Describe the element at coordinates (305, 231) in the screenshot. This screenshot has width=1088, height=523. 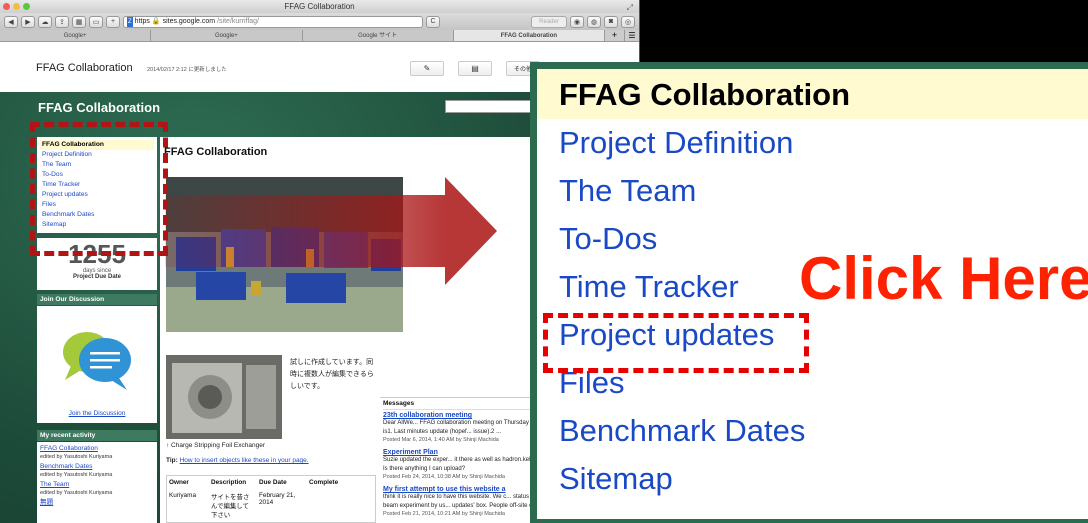
I see `callout-arrow-band` at that location.